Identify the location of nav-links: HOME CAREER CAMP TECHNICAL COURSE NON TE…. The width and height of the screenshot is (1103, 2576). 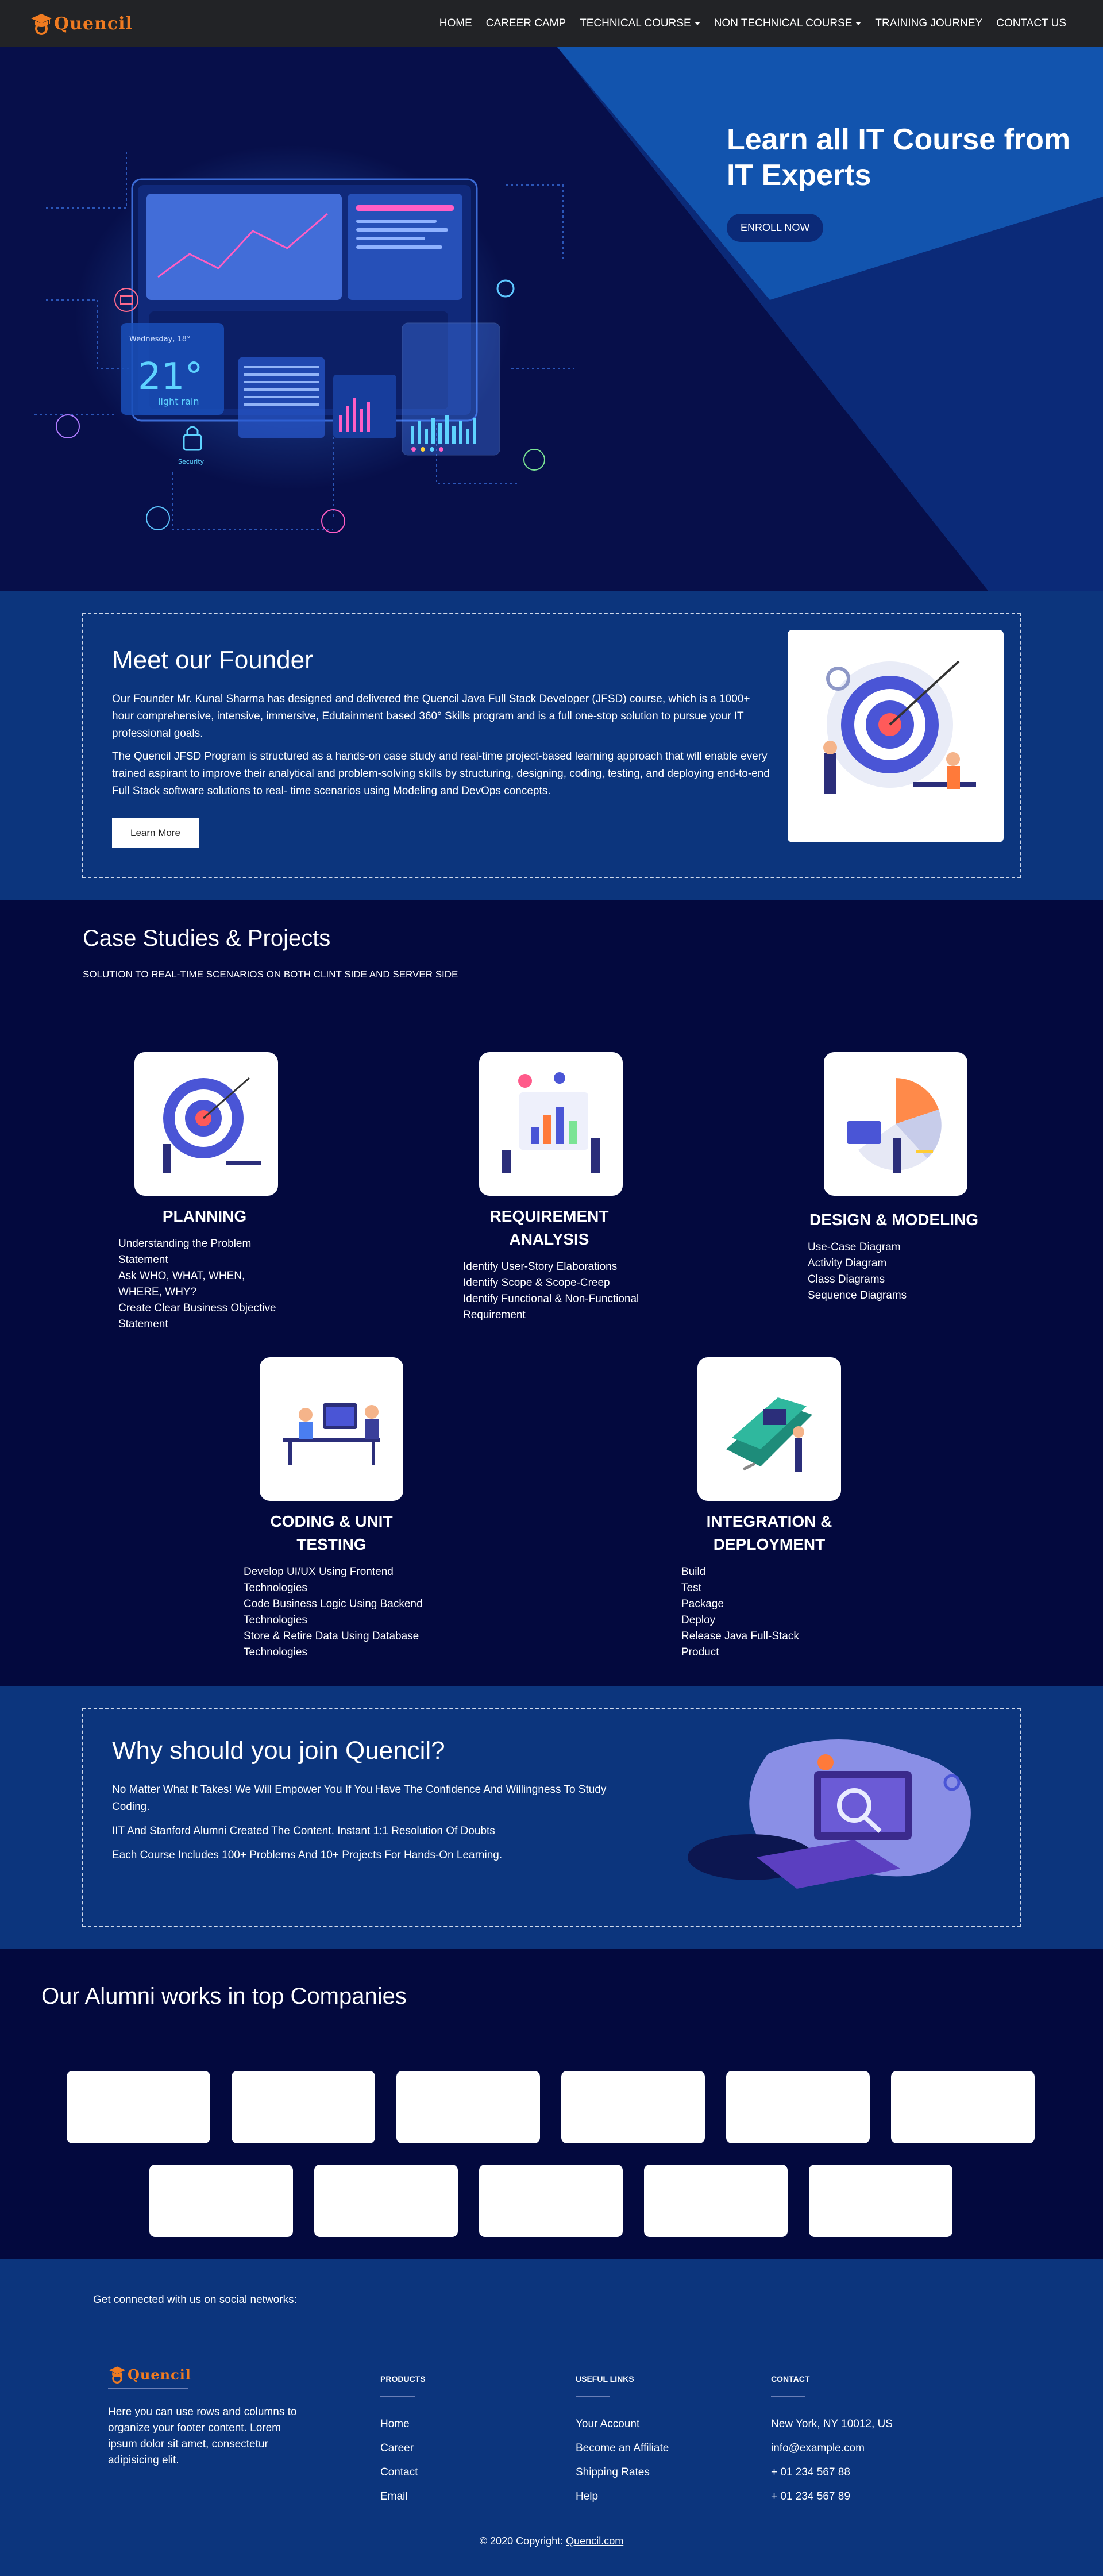
(753, 23).